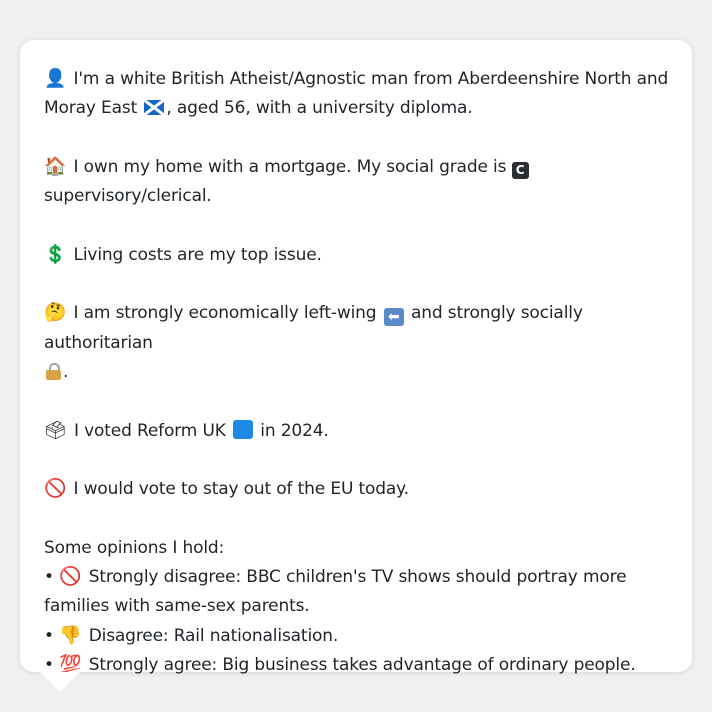  What do you see at coordinates (357, 255) in the screenshot?
I see `issue-paragraph: 💲 Living costs are my top issue.` at bounding box center [357, 255].